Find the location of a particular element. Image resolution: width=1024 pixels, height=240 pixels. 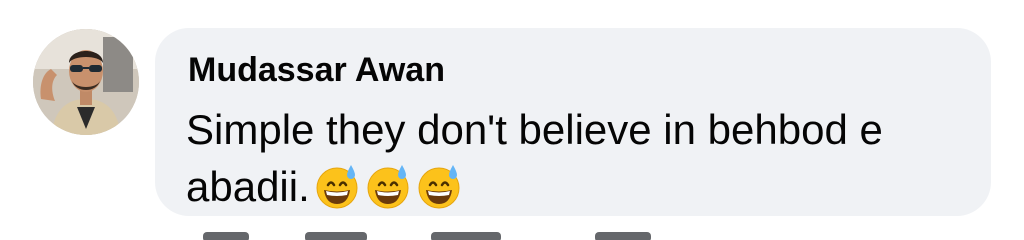

comment-actions-row-cutoff is located at coordinates (455, 236).